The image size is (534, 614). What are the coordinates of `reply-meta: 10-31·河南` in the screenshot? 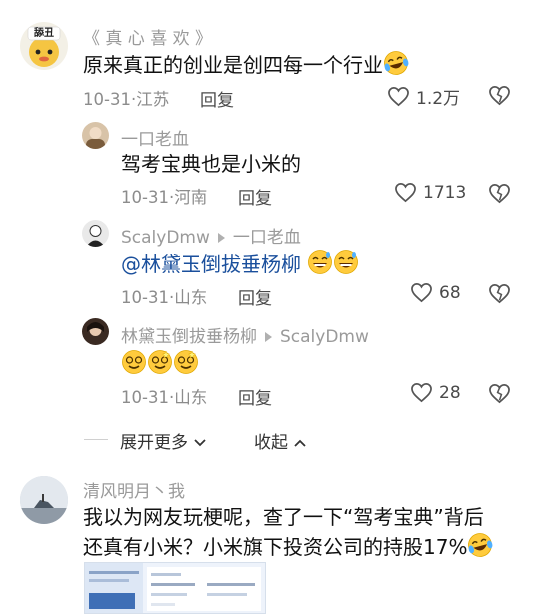 It's located at (164, 197).